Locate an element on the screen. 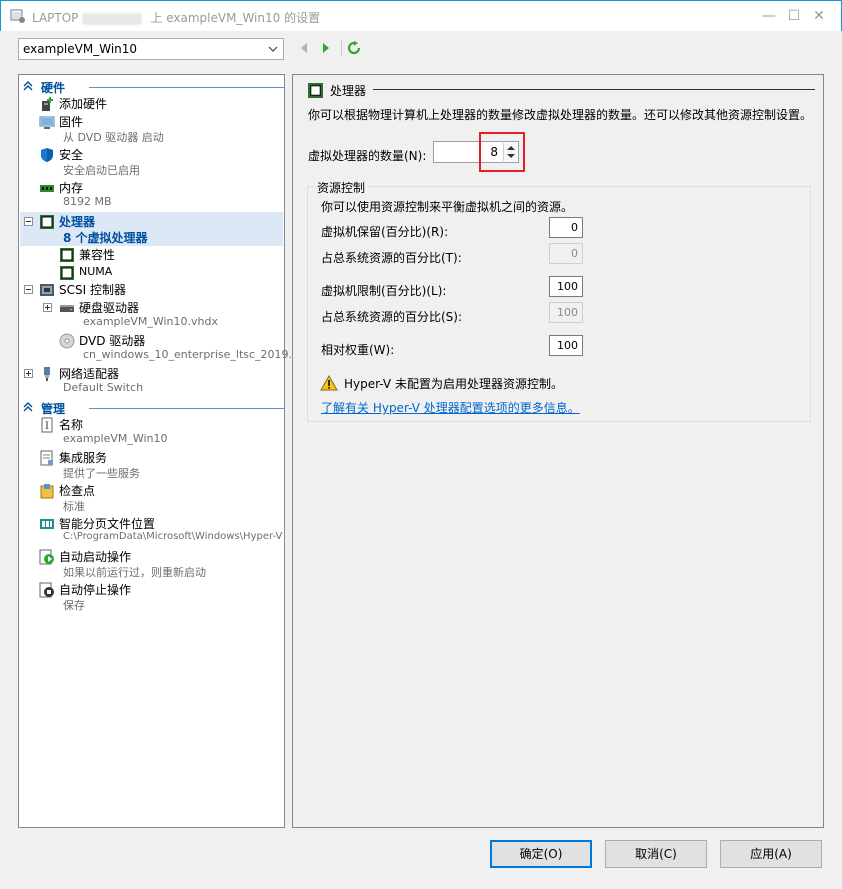  tree-item-name: I 名称 exampleVM_Win10 is located at coordinates (151, 432).